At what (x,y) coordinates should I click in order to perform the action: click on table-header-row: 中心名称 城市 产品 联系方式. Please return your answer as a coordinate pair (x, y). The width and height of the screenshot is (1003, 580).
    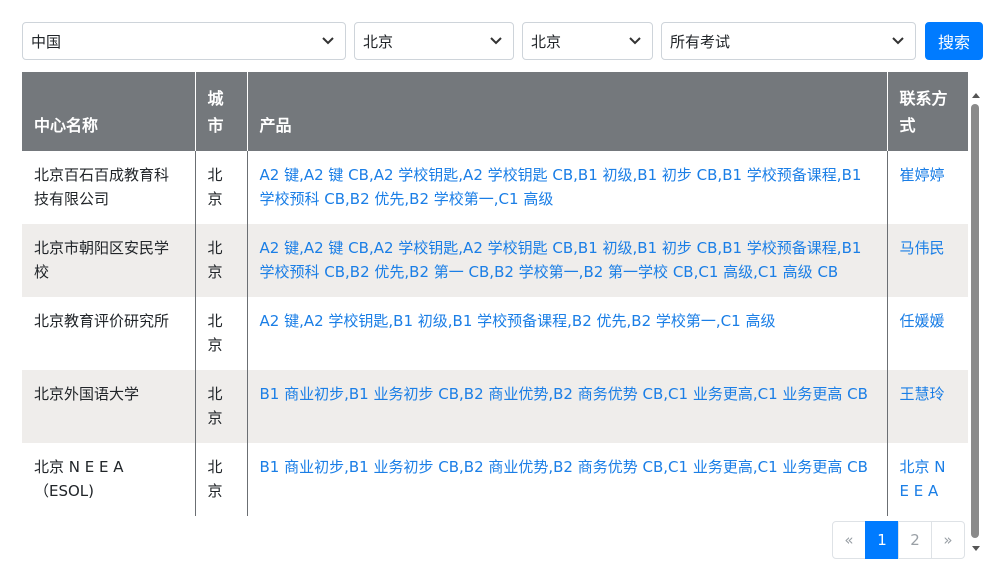
    Looking at the image, I should click on (495, 111).